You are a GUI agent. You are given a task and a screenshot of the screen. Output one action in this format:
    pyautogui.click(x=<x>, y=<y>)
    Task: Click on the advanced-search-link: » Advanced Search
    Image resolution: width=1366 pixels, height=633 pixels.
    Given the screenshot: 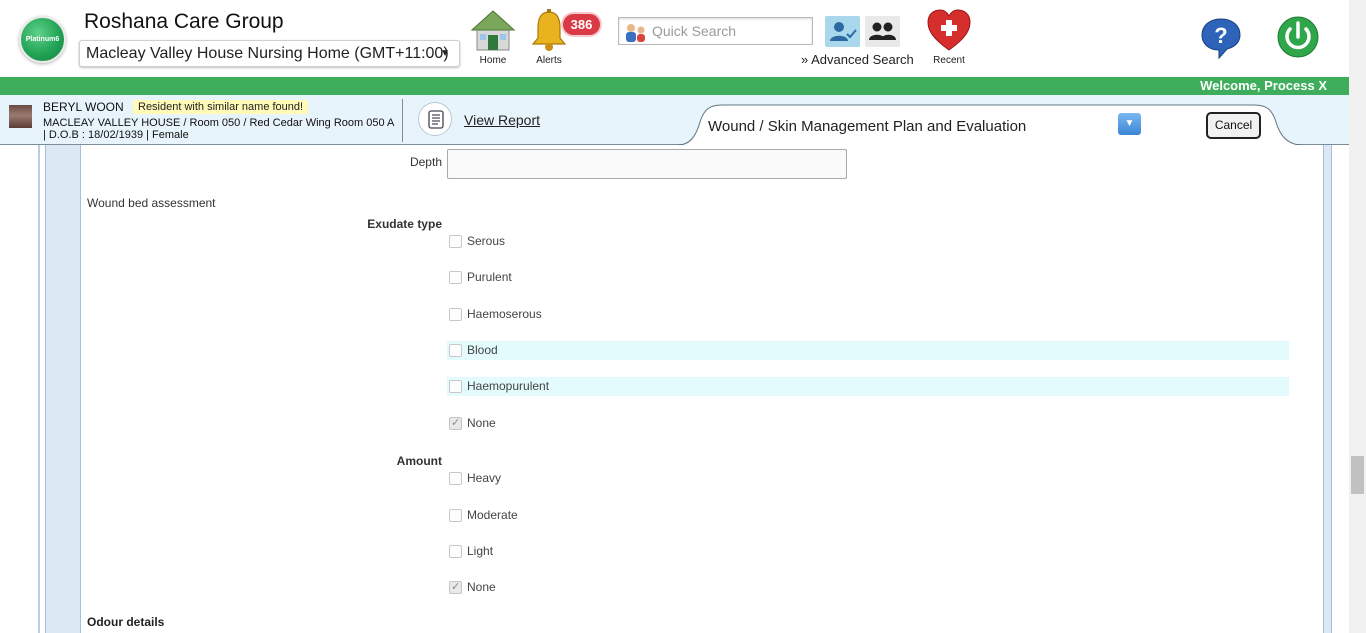 What is the action you would take?
    pyautogui.click(x=857, y=59)
    